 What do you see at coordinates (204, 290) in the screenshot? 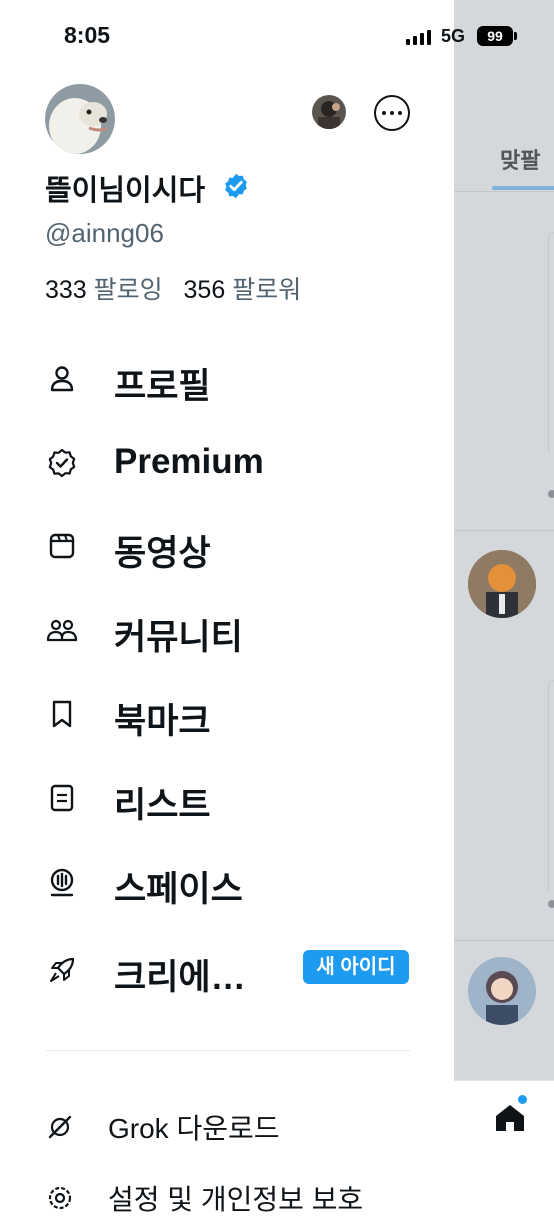
I see `followers-count: 356` at bounding box center [204, 290].